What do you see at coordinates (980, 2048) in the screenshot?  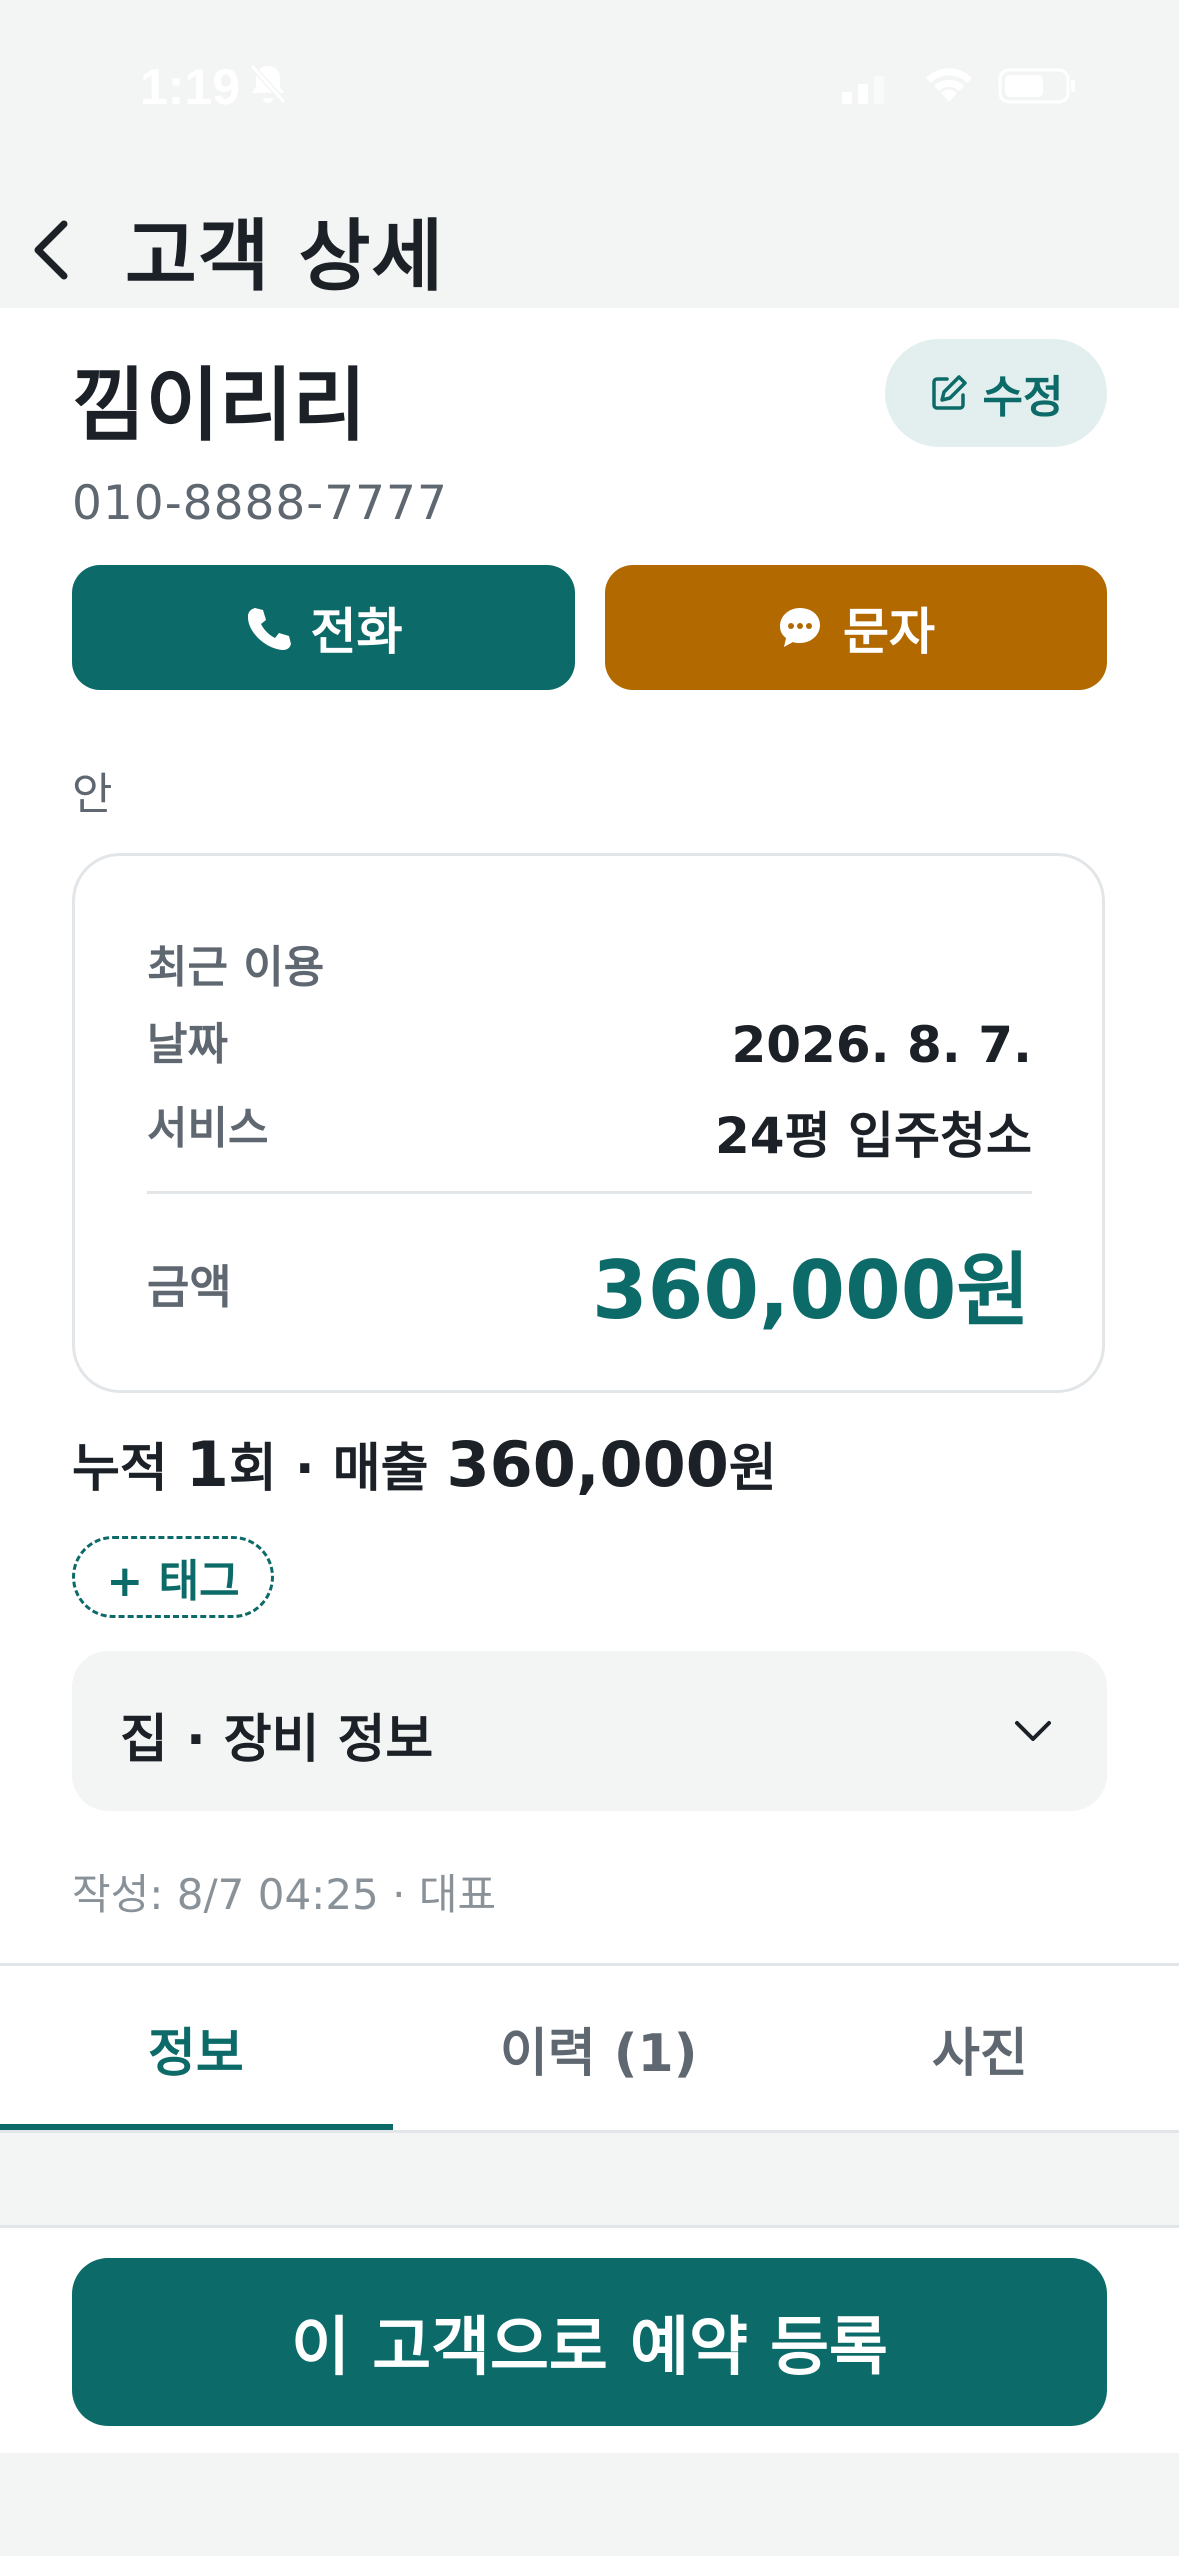 I see `tab-photo: 사진` at bounding box center [980, 2048].